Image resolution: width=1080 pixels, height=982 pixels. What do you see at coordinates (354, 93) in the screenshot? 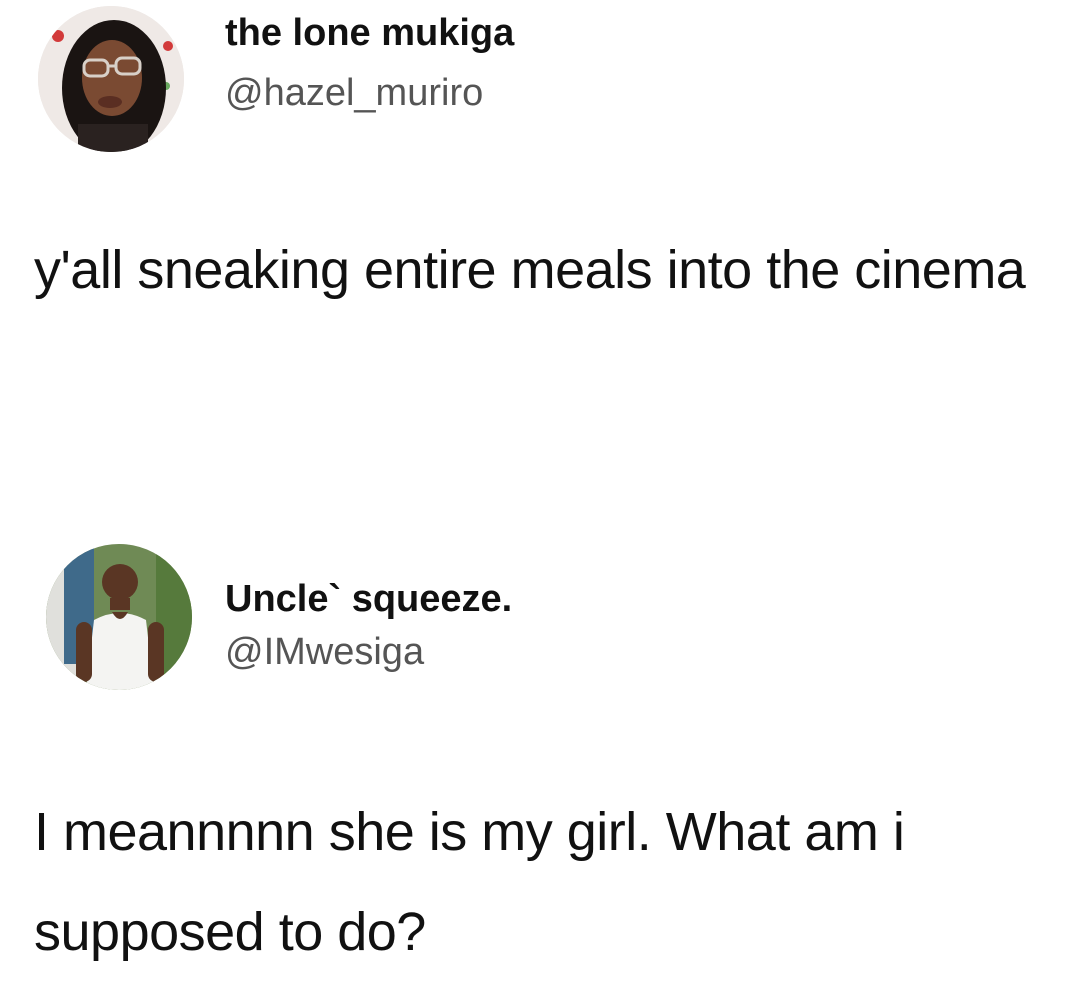
I see `user-handle: @hazel_muriro` at bounding box center [354, 93].